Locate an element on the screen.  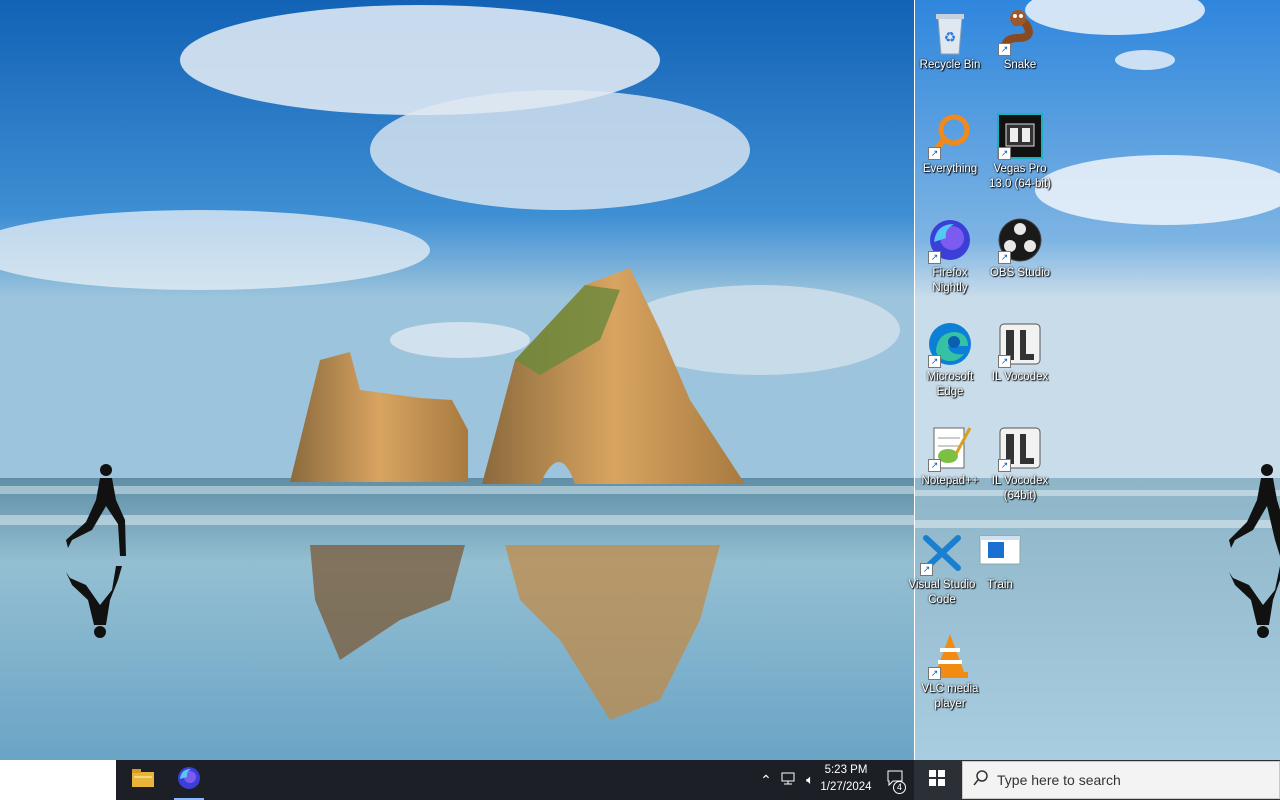
desktop-icon-vegas-pro: ↗ Vegas Pro 13.0 (64-bit) is located at coordinates (1020, 152).